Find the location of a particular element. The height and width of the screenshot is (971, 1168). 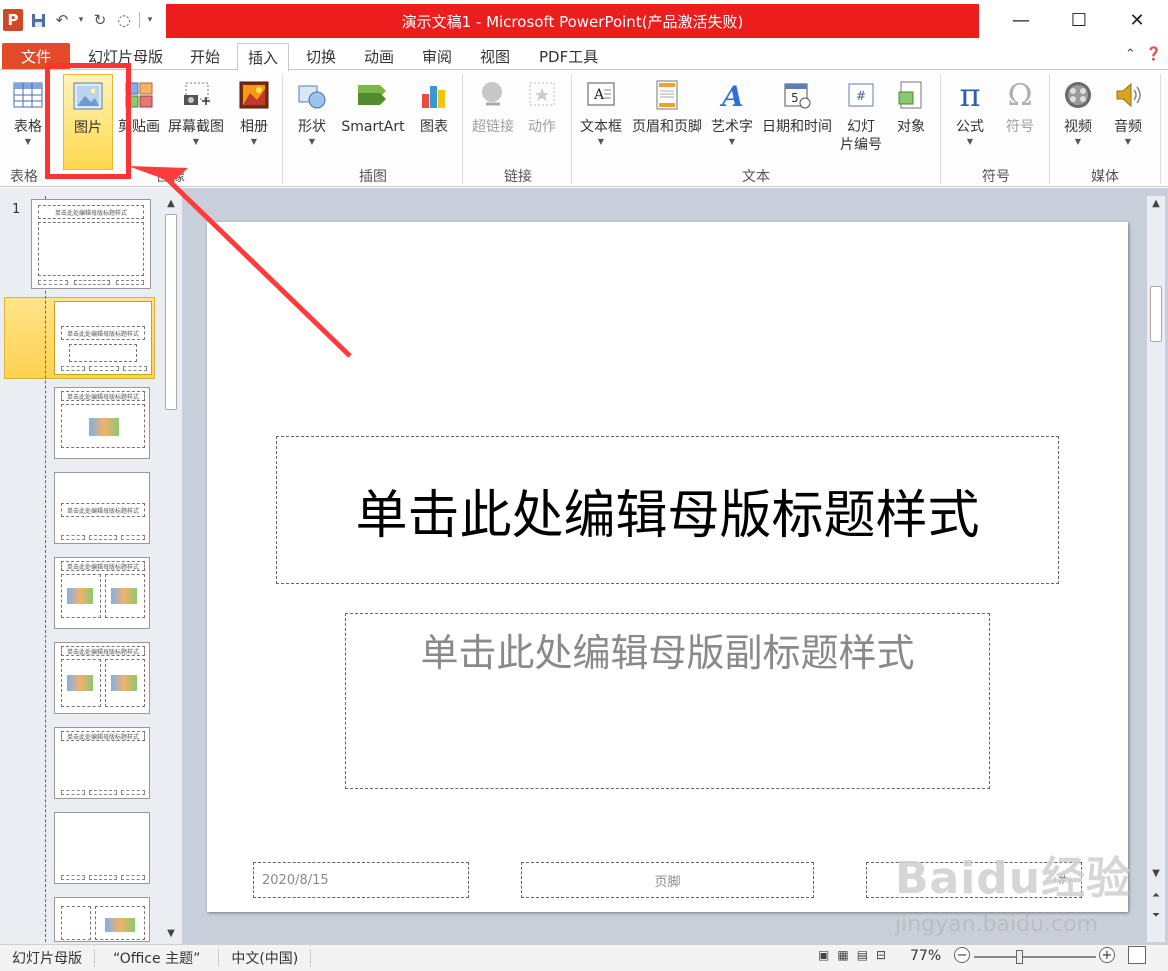

tab-view: 视图 is located at coordinates (495, 56).